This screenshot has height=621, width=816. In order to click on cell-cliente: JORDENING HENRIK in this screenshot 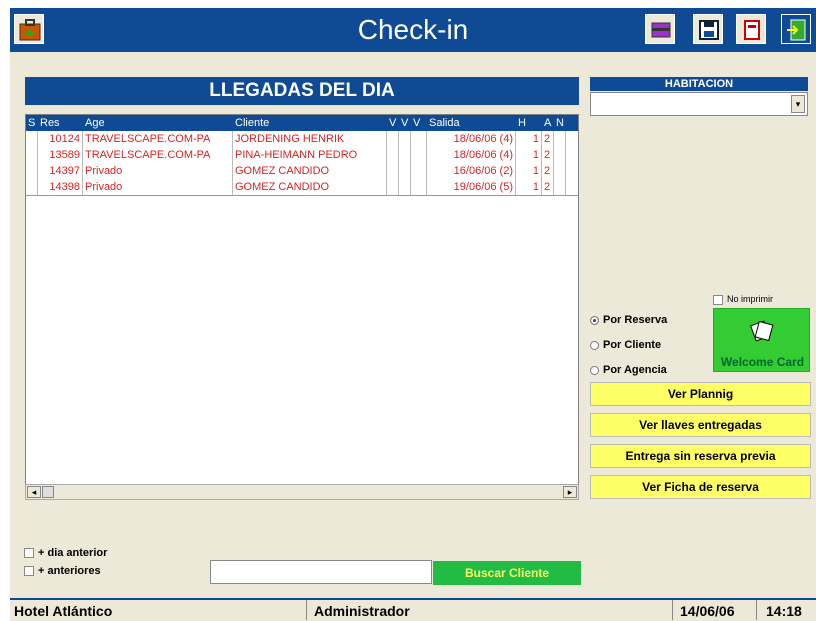, I will do `click(310, 139)`.